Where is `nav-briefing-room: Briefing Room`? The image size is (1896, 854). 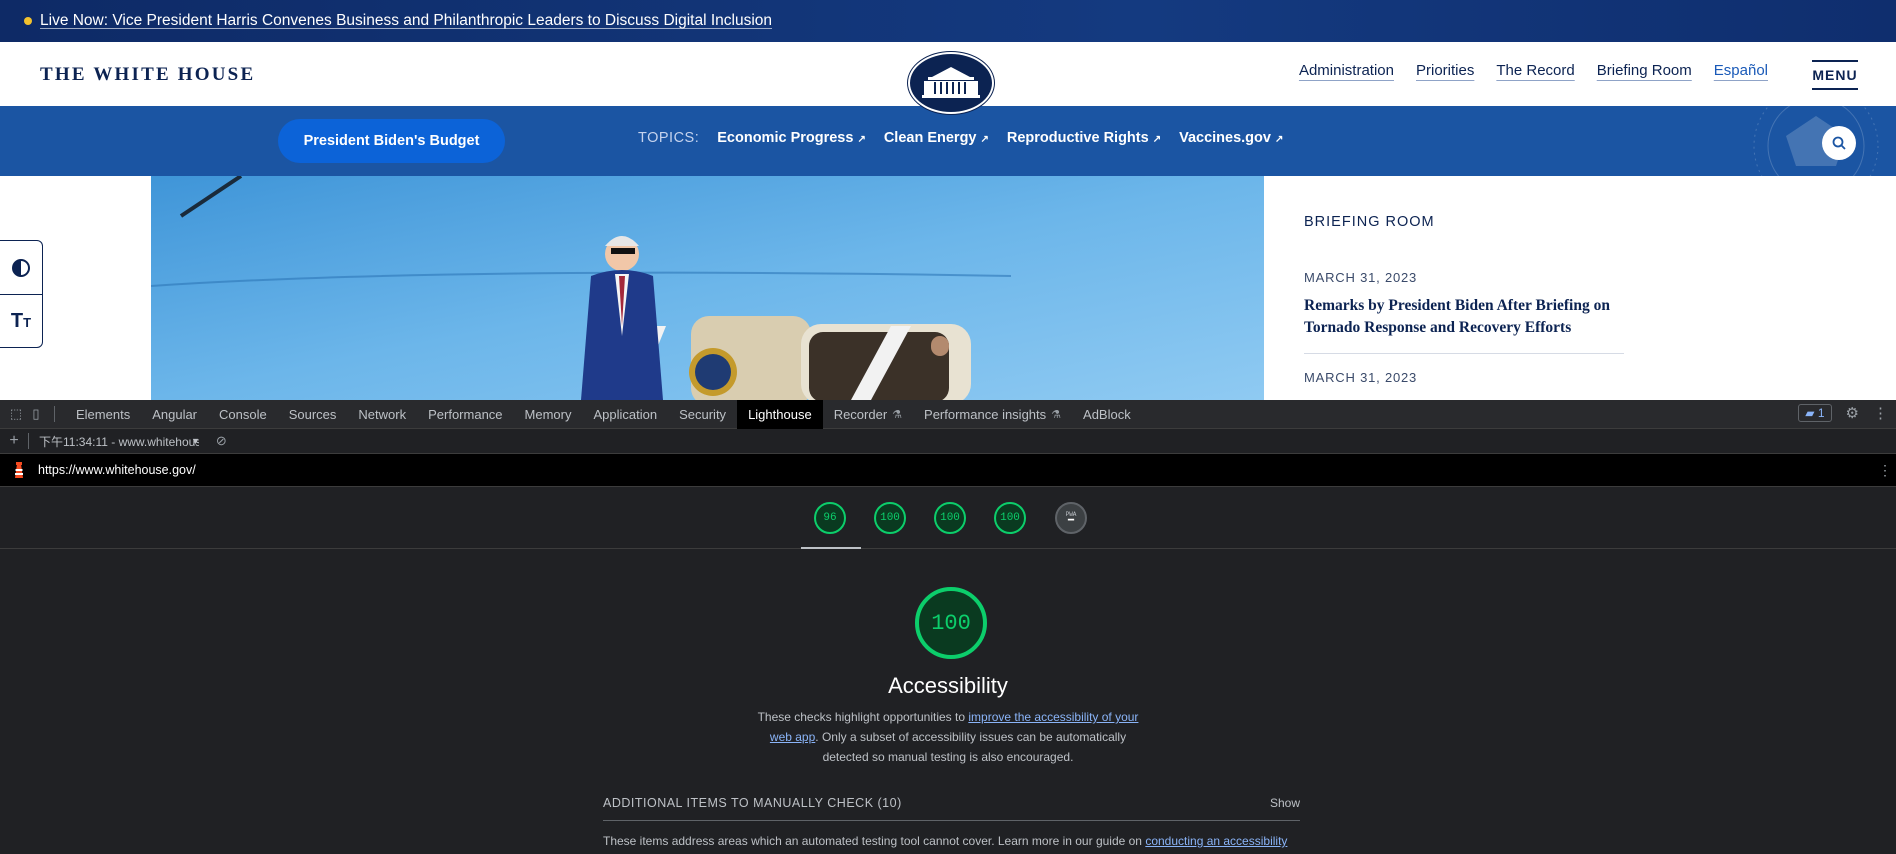
nav-briefing-room: Briefing Room is located at coordinates (1644, 70).